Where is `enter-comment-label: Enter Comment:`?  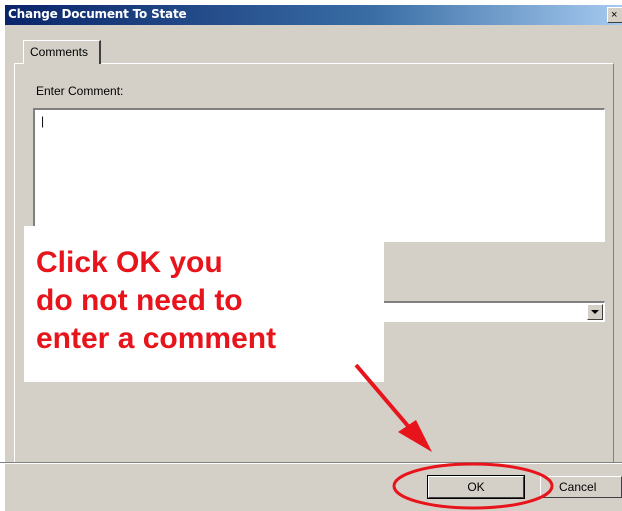
enter-comment-label: Enter Comment: is located at coordinates (80, 91).